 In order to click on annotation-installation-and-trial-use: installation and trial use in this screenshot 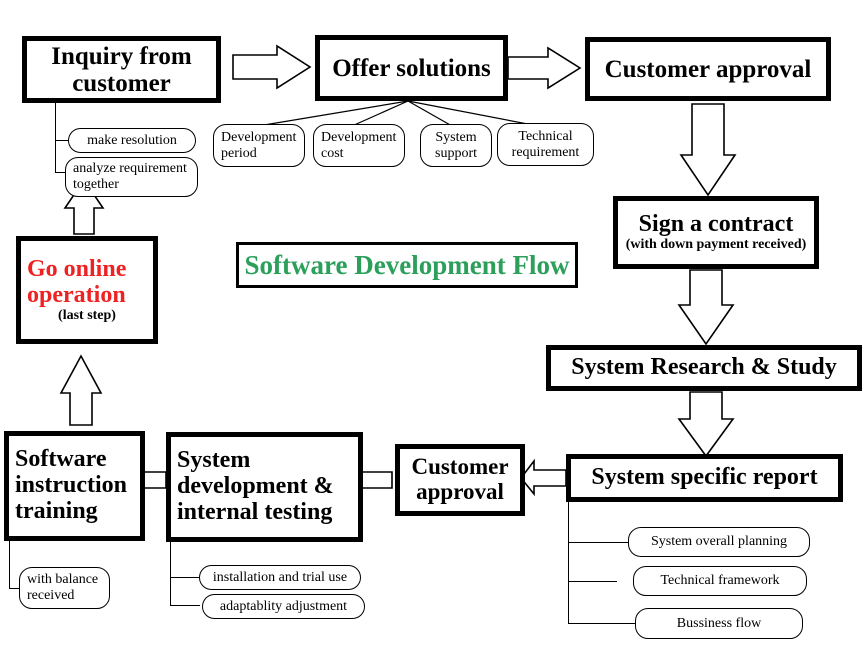, I will do `click(280, 577)`.